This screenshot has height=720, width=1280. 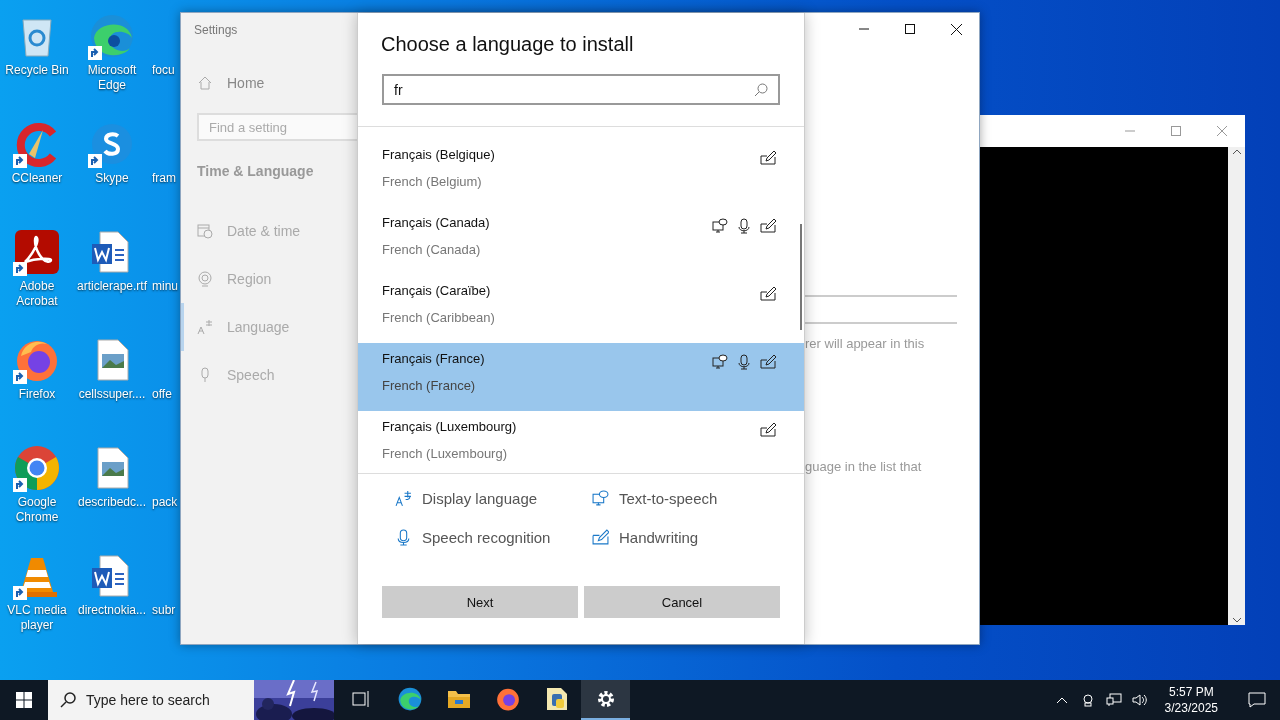 What do you see at coordinates (269, 279) in the screenshot?
I see `nav-item: Region` at bounding box center [269, 279].